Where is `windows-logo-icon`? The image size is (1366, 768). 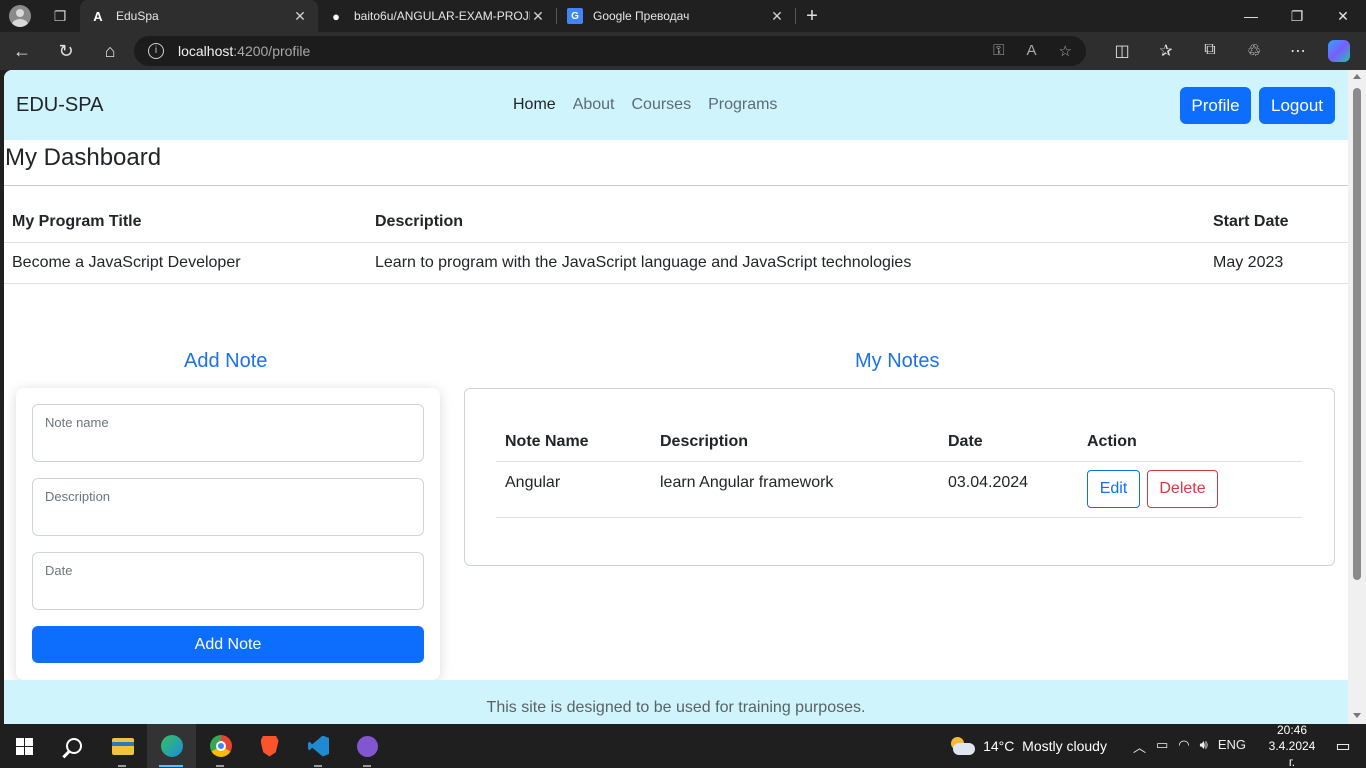
windows-logo-icon is located at coordinates (24, 746).